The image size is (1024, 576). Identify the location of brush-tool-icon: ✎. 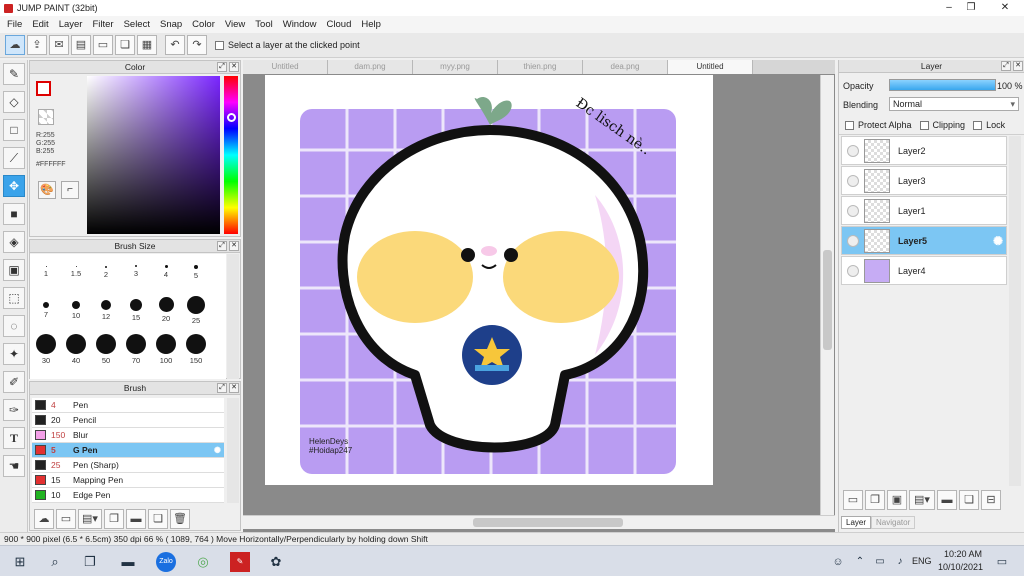
(14, 74).